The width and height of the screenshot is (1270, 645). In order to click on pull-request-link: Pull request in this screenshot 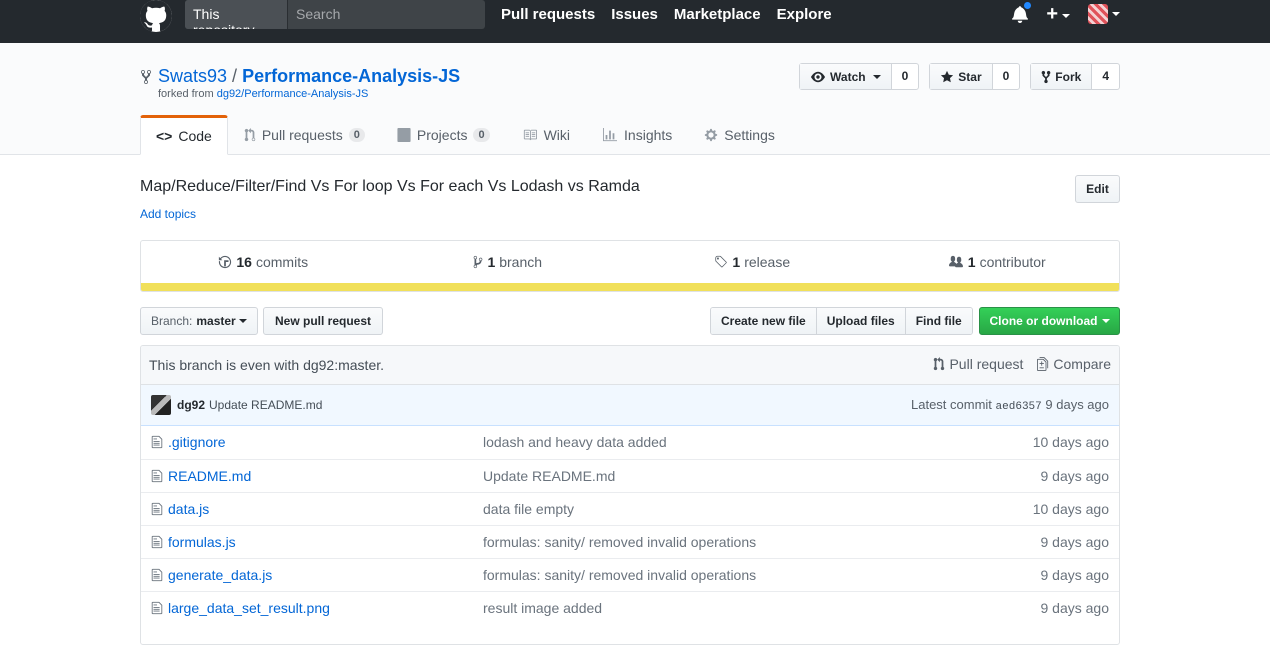, I will do `click(978, 364)`.